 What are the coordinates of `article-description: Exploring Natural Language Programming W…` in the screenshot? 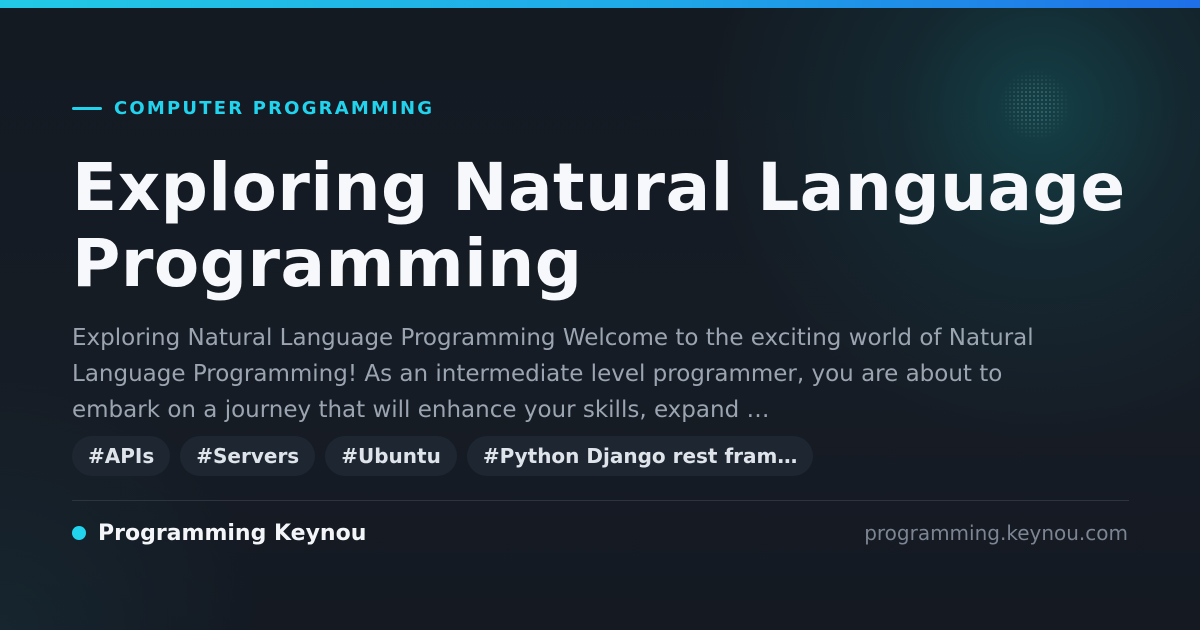 It's located at (553, 374).